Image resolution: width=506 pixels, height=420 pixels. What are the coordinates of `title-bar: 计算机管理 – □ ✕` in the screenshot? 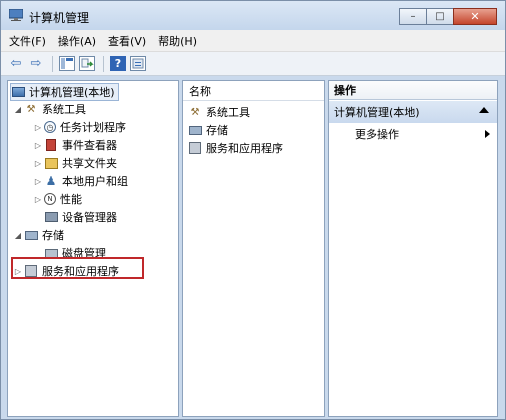 It's located at (253, 15).